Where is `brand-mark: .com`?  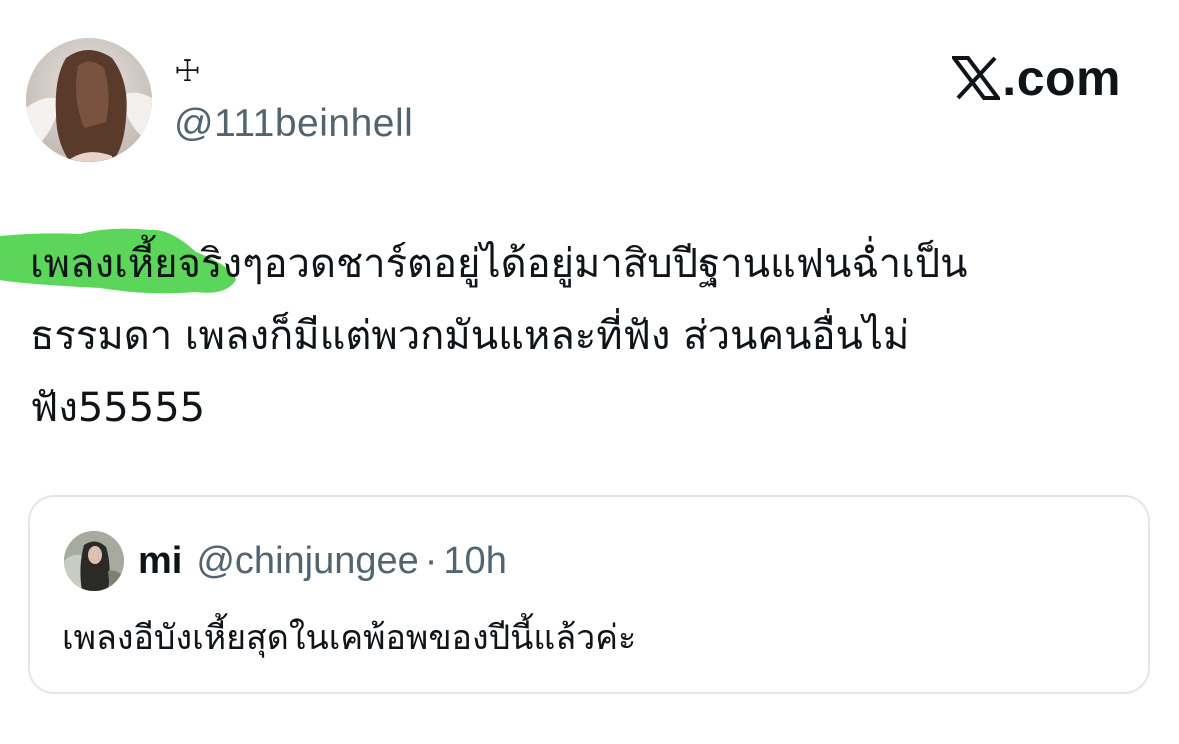
brand-mark: .com is located at coordinates (1036, 78).